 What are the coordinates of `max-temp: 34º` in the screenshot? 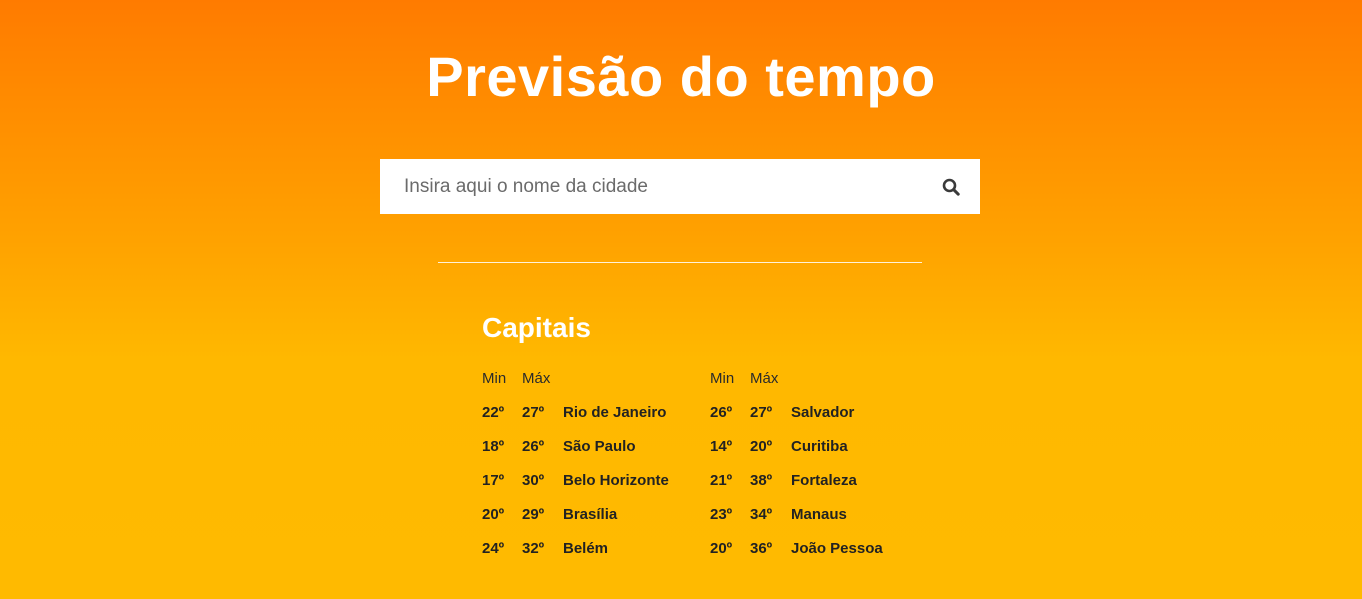 It's located at (761, 514).